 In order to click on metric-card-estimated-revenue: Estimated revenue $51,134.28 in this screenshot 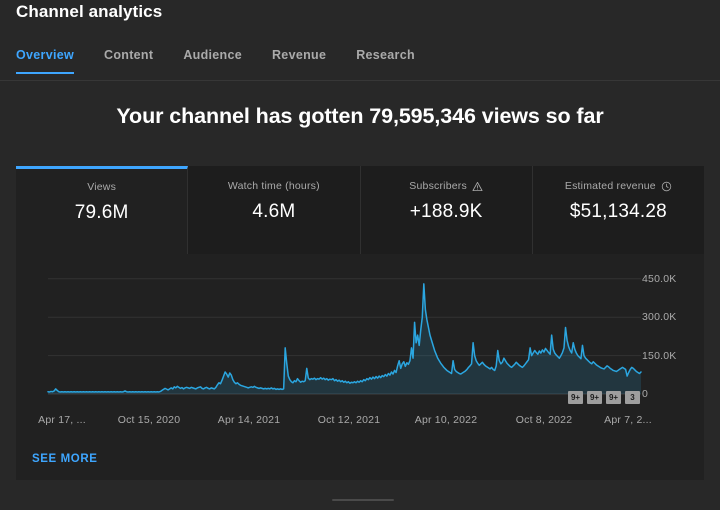, I will do `click(618, 210)`.